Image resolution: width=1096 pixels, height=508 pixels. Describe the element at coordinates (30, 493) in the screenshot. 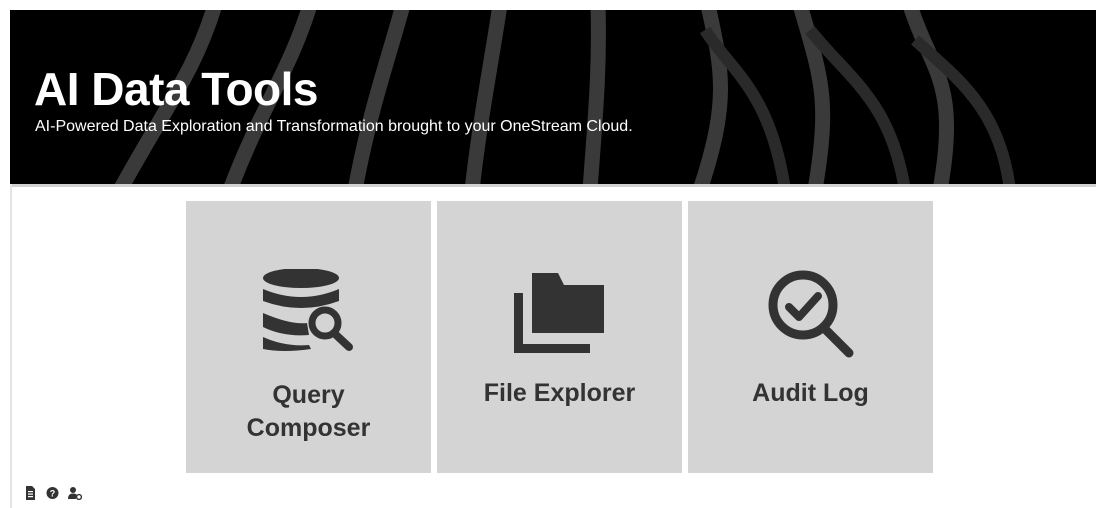

I see `document-icon` at that location.